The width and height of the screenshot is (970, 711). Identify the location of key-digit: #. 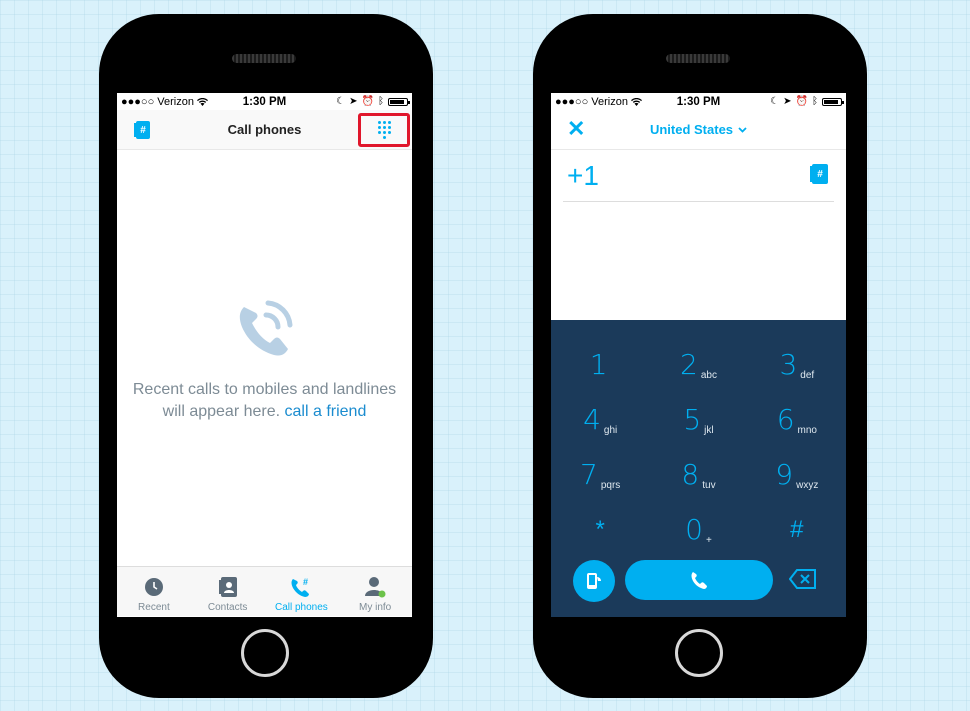
(797, 529).